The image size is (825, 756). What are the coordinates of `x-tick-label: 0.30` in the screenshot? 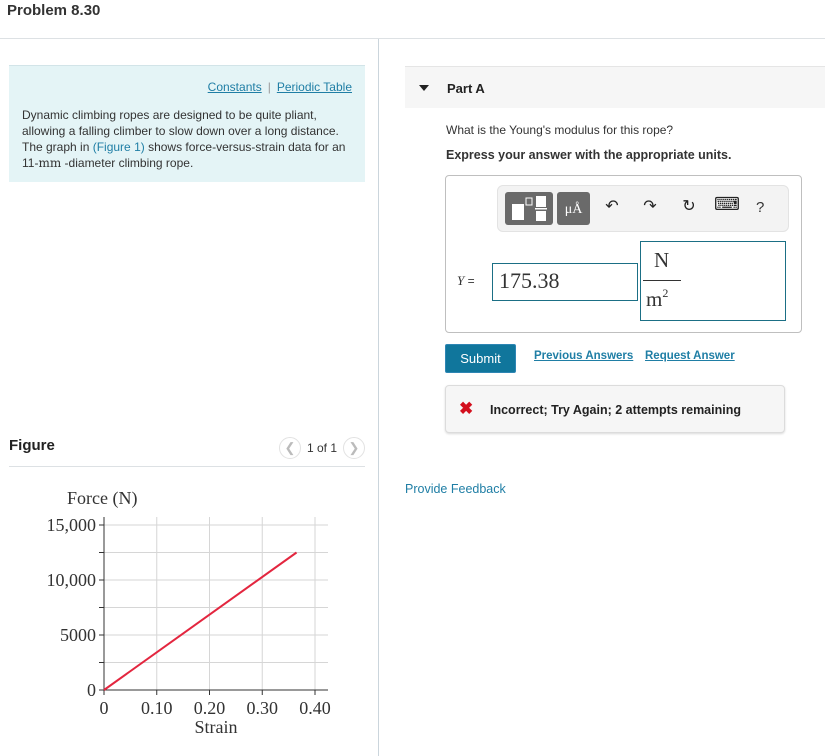 It's located at (263, 708).